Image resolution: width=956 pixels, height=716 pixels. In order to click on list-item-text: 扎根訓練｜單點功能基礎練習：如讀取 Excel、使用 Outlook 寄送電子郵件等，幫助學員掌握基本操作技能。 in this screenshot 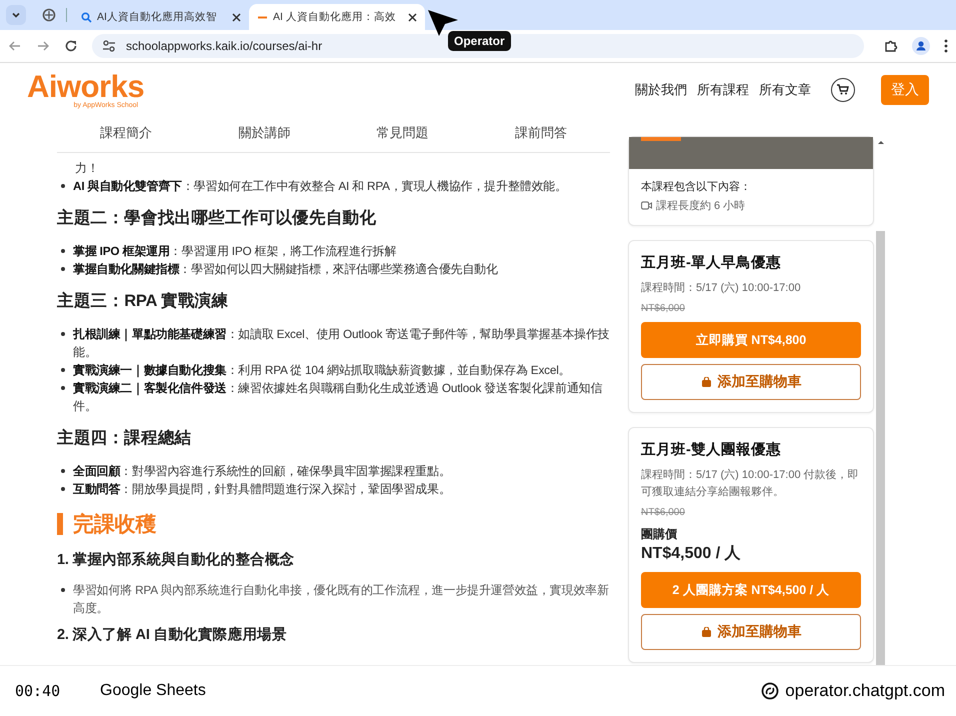, I will do `click(341, 343)`.